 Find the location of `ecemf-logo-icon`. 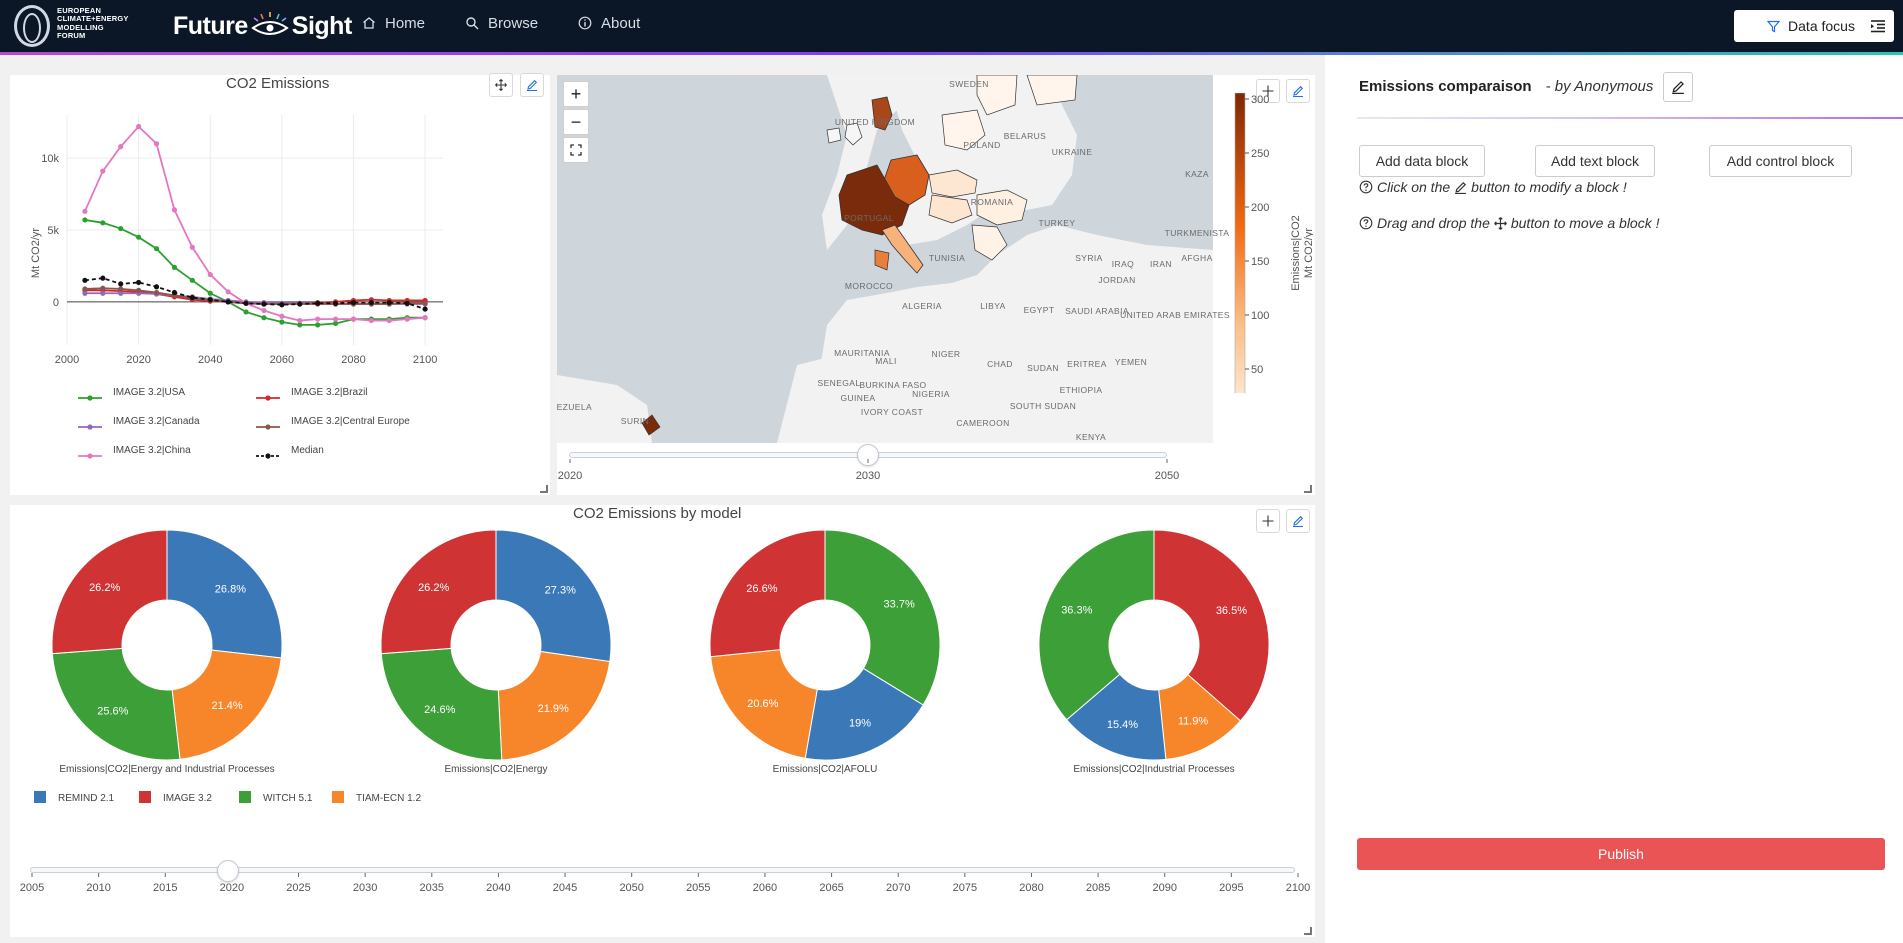

ecemf-logo-icon is located at coordinates (32, 26).